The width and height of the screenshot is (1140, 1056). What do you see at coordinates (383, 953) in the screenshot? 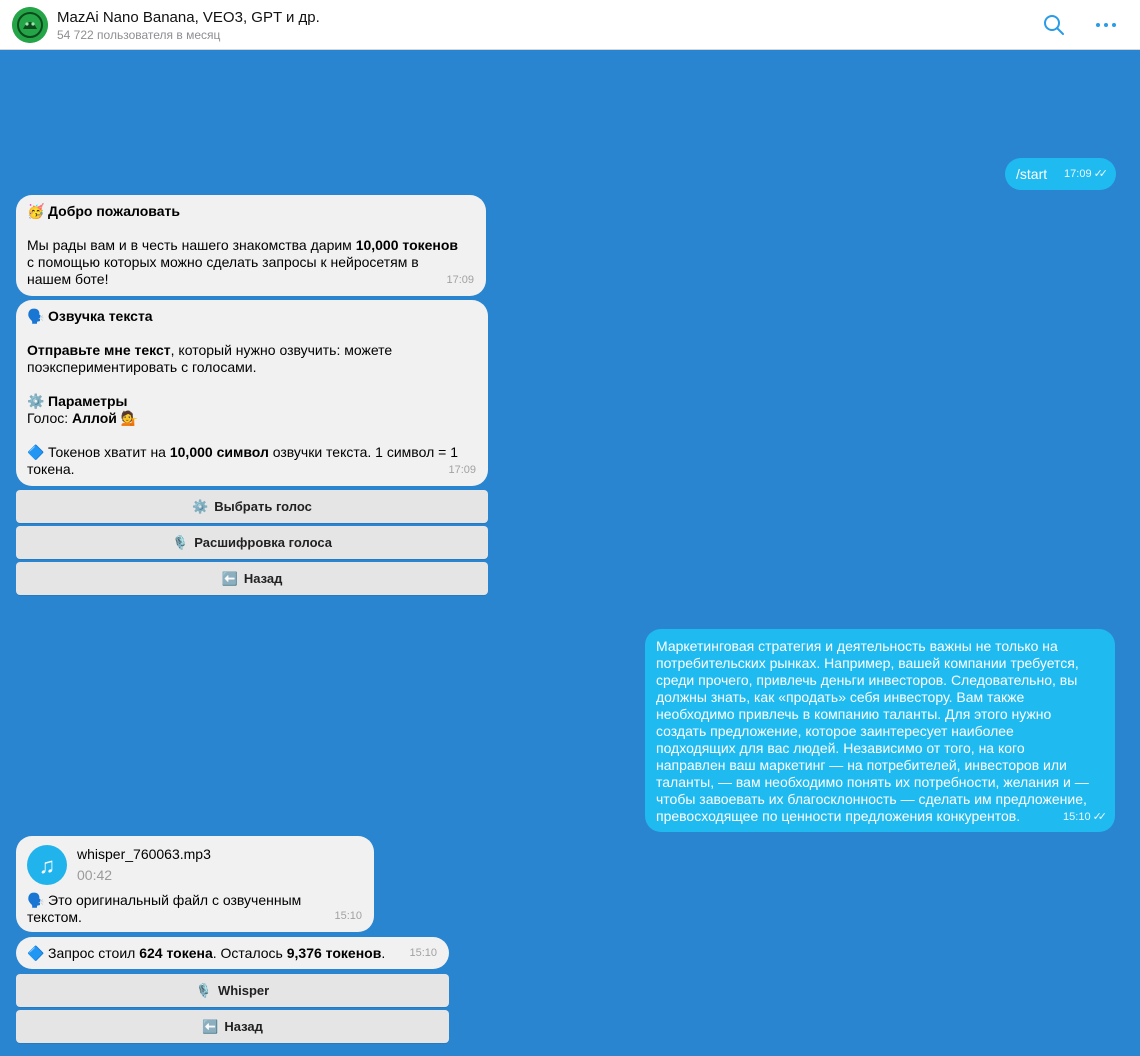
I see `message-text: .` at bounding box center [383, 953].